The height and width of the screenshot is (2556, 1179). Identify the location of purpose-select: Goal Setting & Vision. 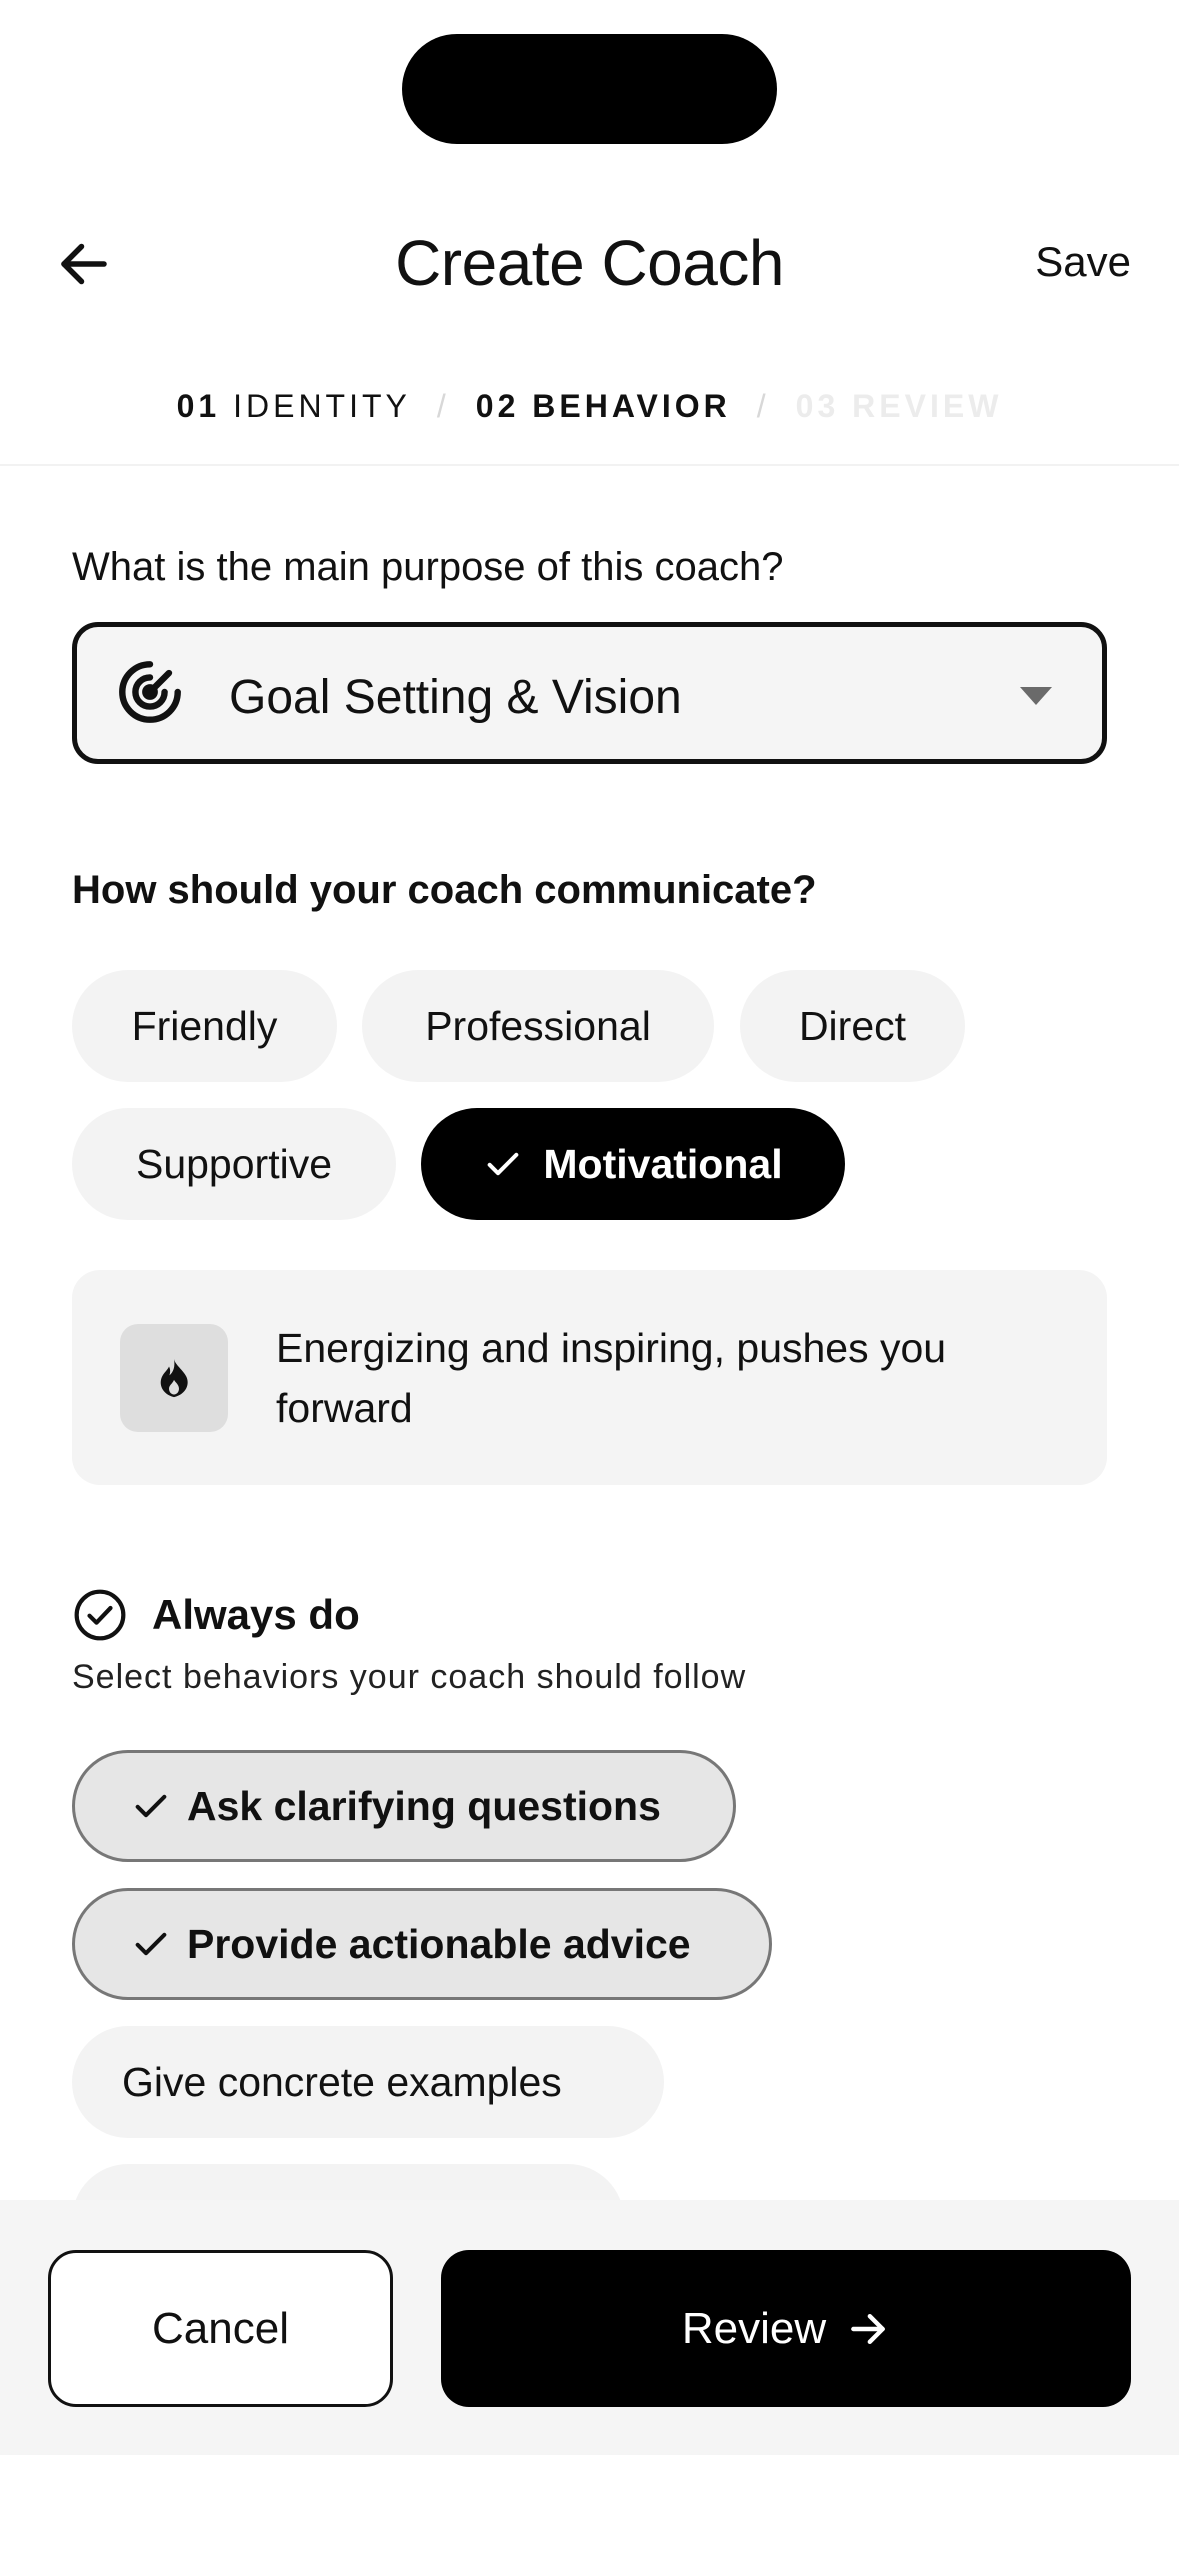
(589, 693).